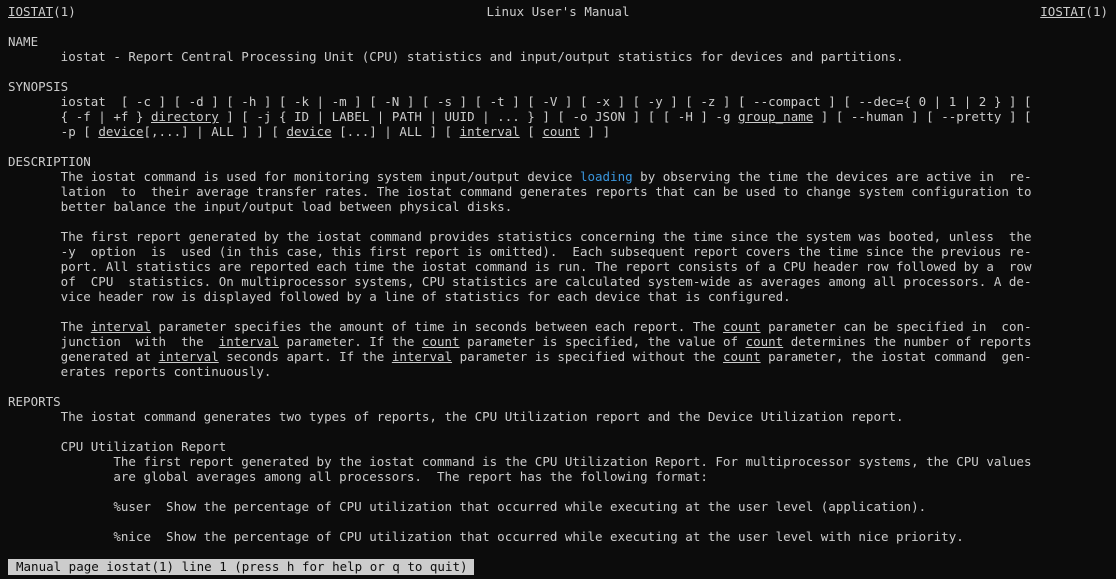 The width and height of the screenshot is (1116, 579). What do you see at coordinates (395, 131) in the screenshot?
I see `man-text: [...] | ALL ] [` at bounding box center [395, 131].